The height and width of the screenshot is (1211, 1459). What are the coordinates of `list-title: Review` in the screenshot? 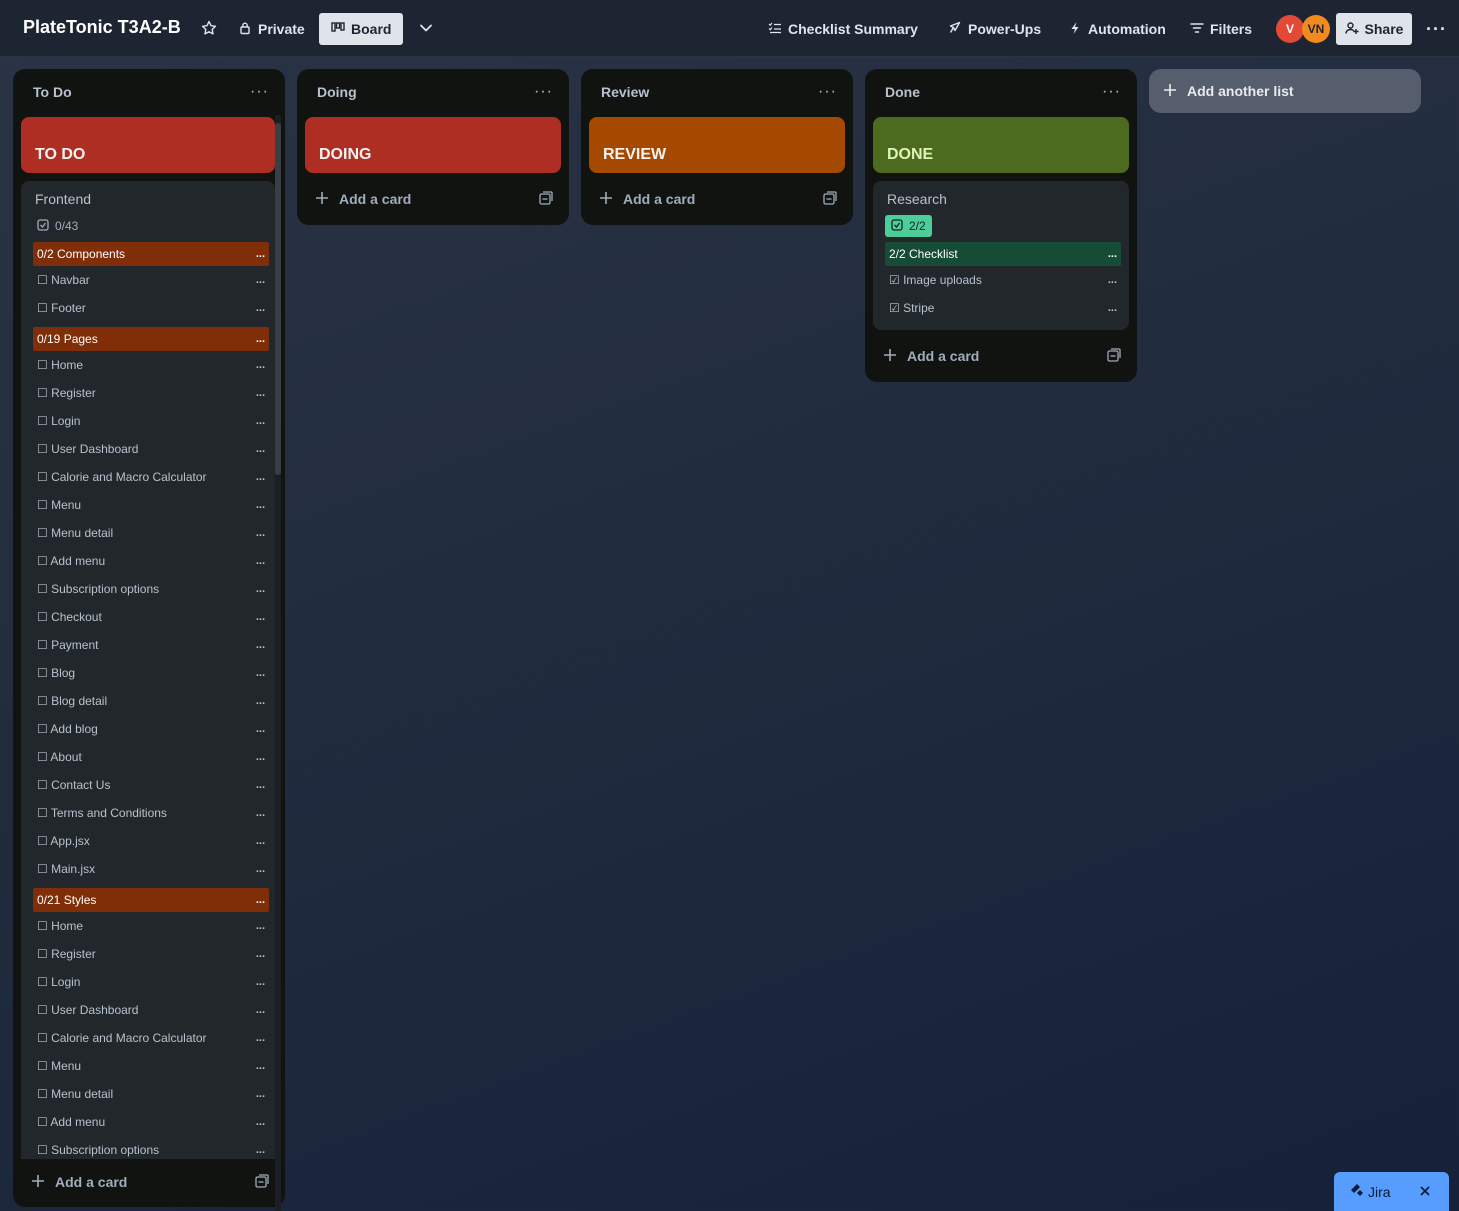 It's located at (625, 92).